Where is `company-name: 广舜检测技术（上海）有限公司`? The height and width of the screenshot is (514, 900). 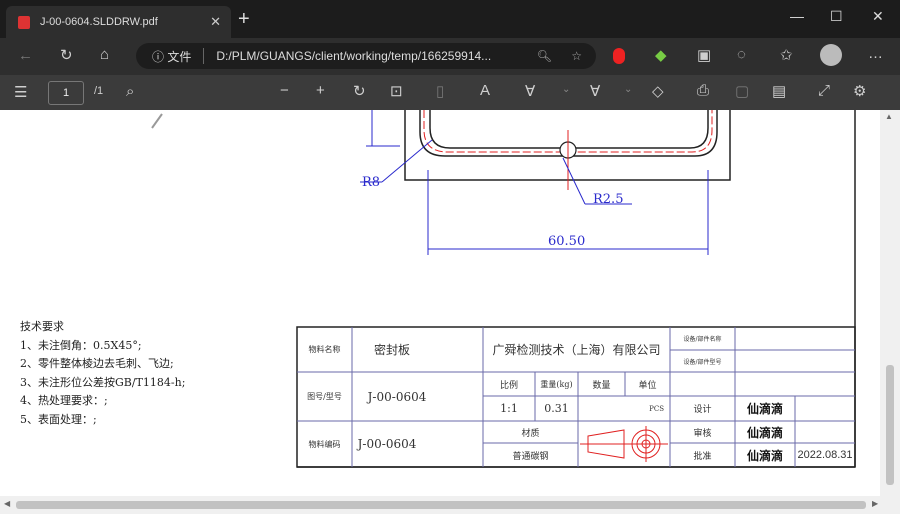 company-name: 广舜检测技术（上海）有限公司 is located at coordinates (576, 350).